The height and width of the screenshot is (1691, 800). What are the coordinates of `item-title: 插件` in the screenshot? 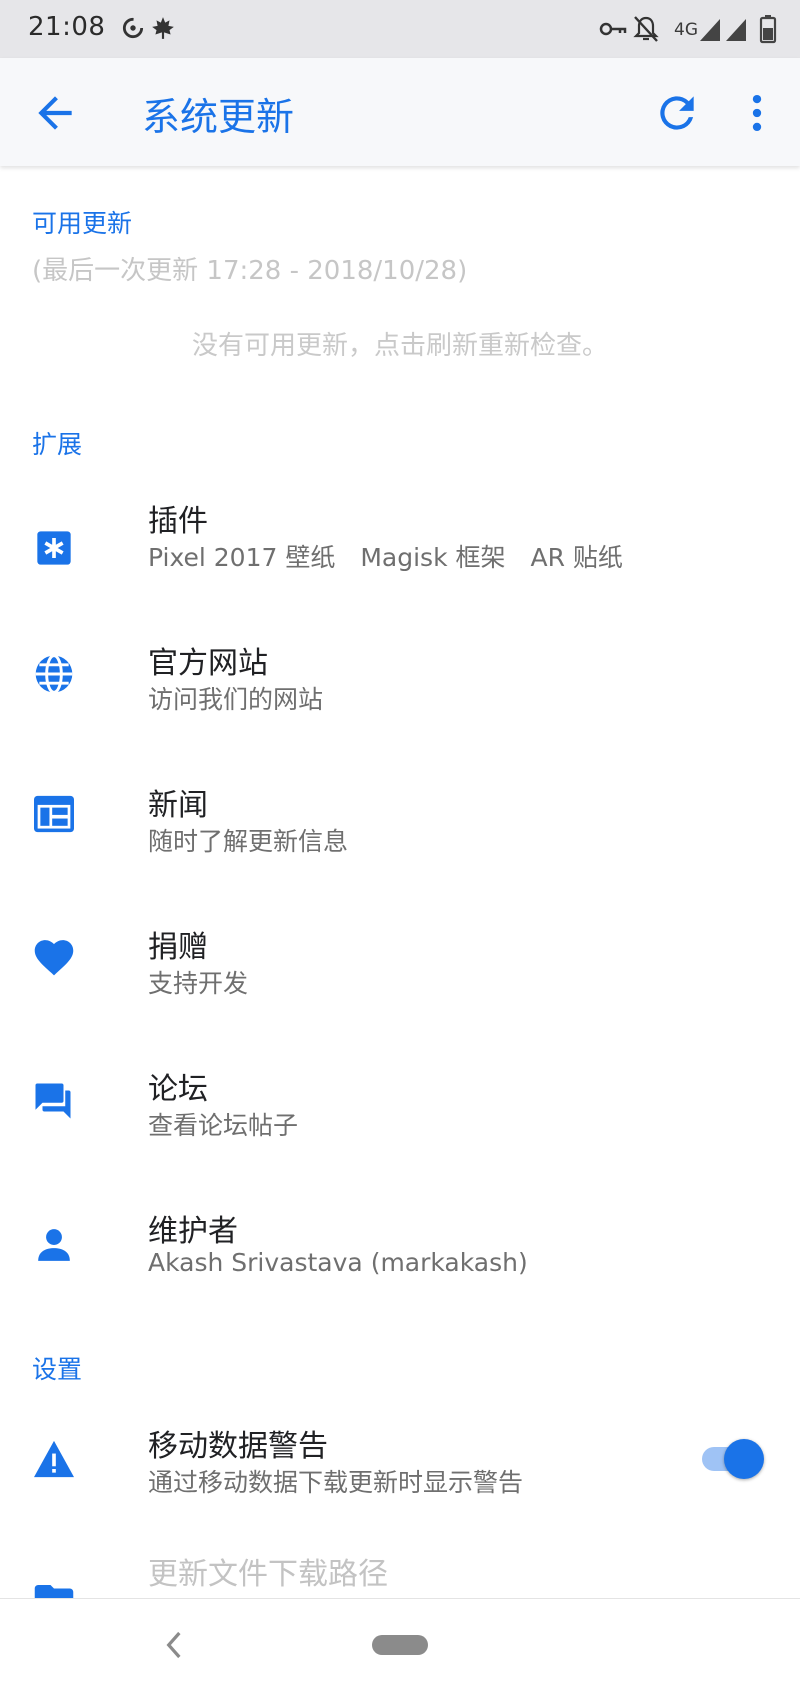 It's located at (178, 521).